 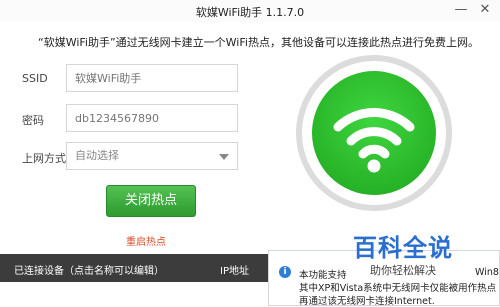 I want to click on password-input, so click(x=152, y=118).